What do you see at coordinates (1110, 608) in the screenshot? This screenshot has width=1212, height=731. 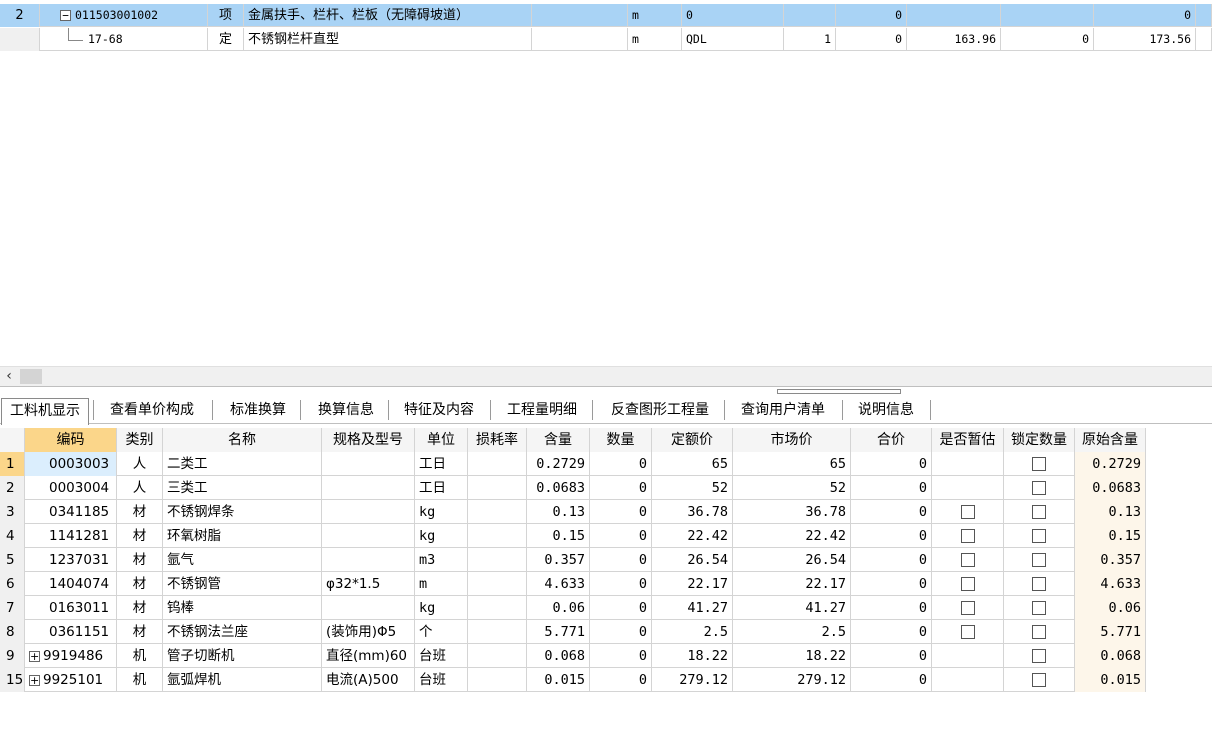 I see `original-content: 0.06` at bounding box center [1110, 608].